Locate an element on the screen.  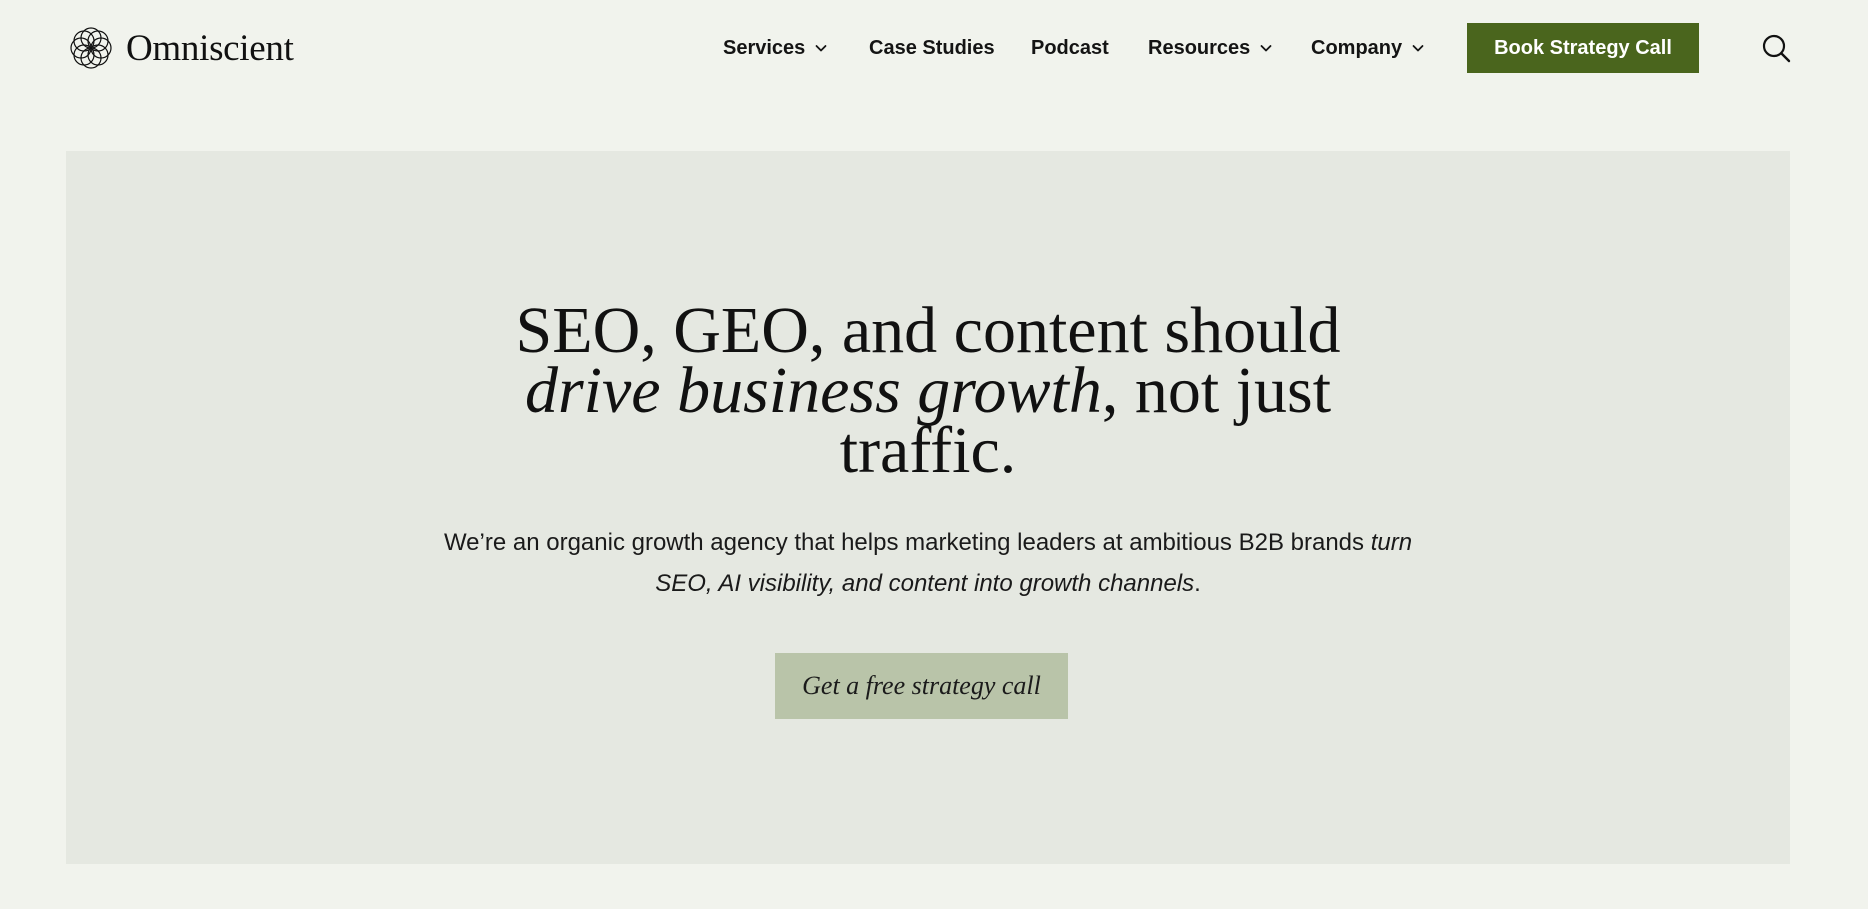
hero-title-line-2: drive business growth, not just is located at coordinates (928, 391).